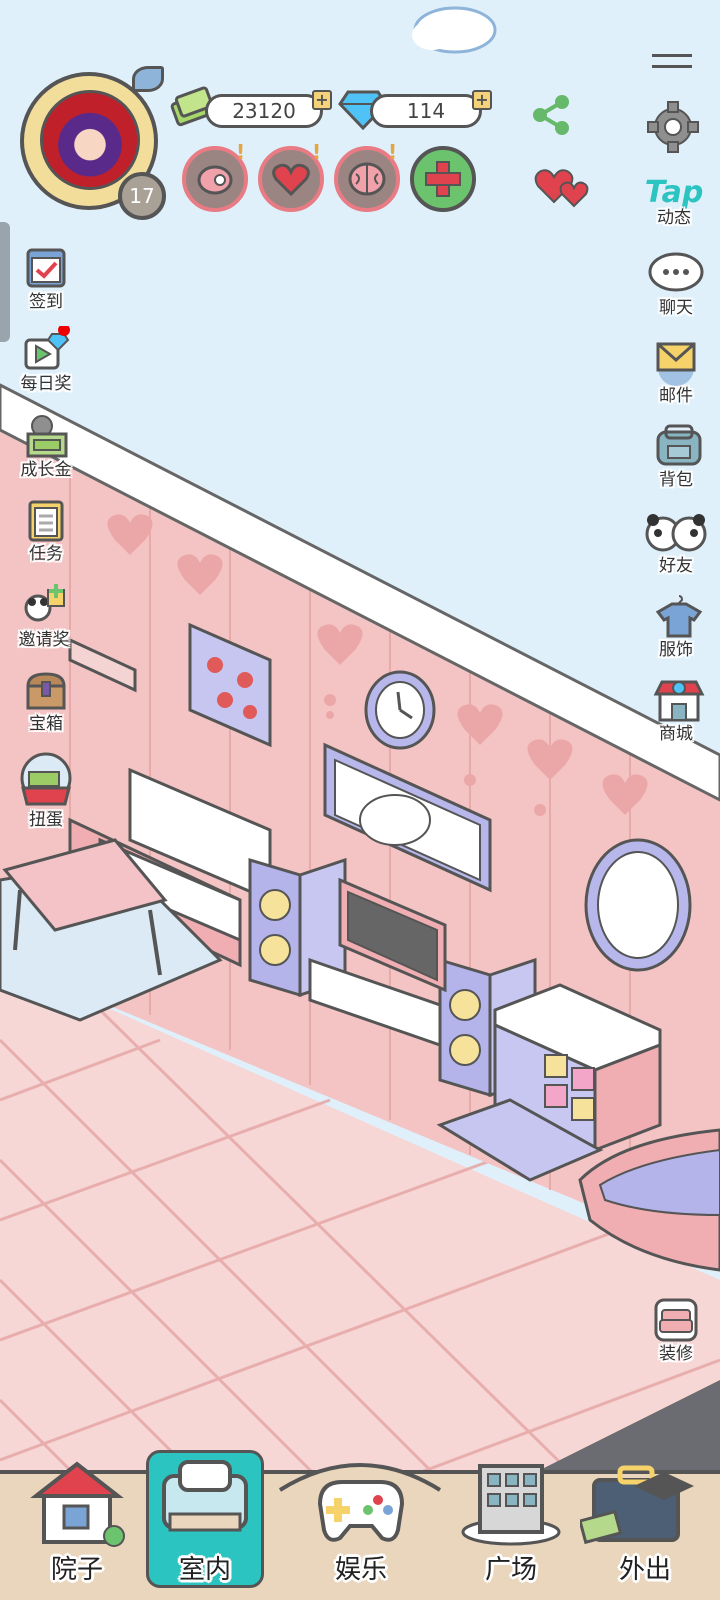 The width and height of the screenshot is (720, 1600). I want to click on hamburger-icon, so click(672, 61).